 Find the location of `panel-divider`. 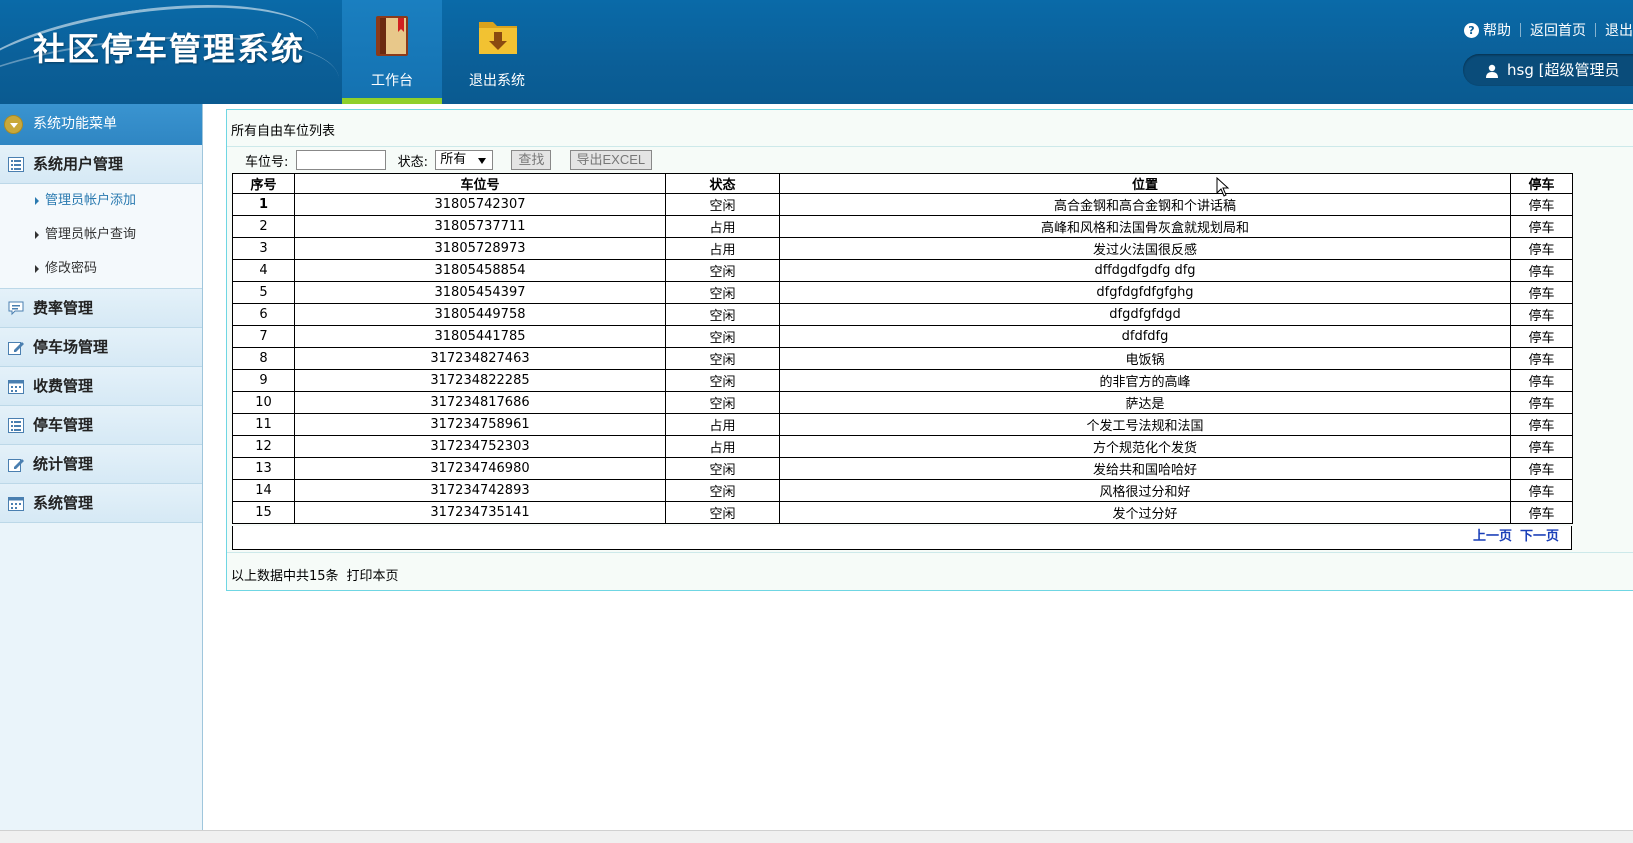

panel-divider is located at coordinates (930, 552).